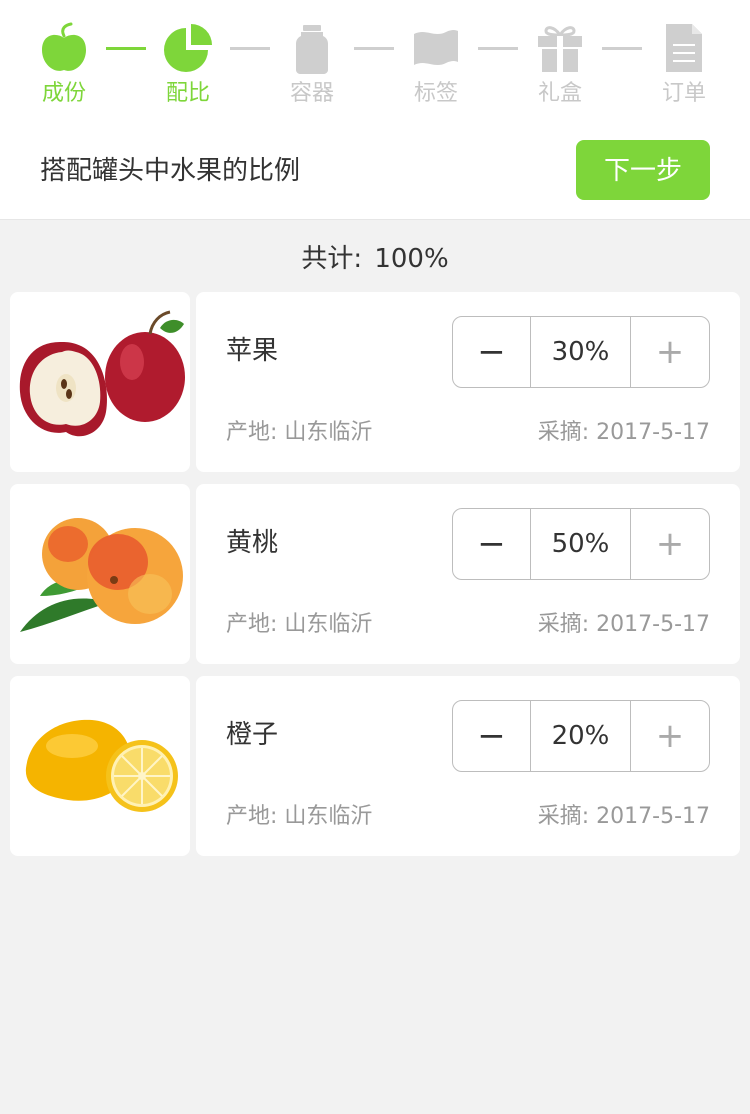 The image size is (750, 1114). What do you see at coordinates (332, 259) in the screenshot?
I see `total-label: 共计:` at bounding box center [332, 259].